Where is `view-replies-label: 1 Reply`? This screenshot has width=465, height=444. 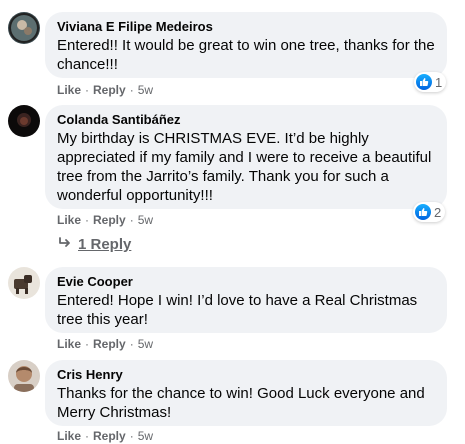 view-replies-label: 1 Reply is located at coordinates (104, 244).